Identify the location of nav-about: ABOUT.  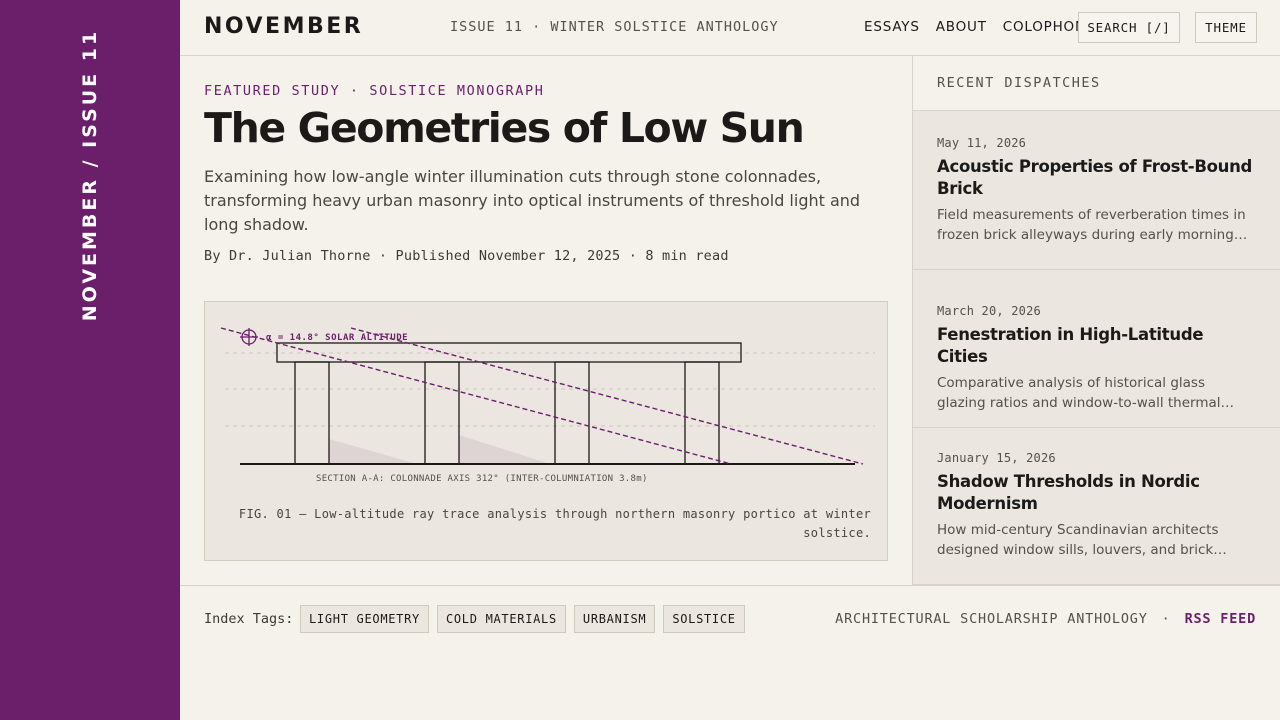
(961, 27).